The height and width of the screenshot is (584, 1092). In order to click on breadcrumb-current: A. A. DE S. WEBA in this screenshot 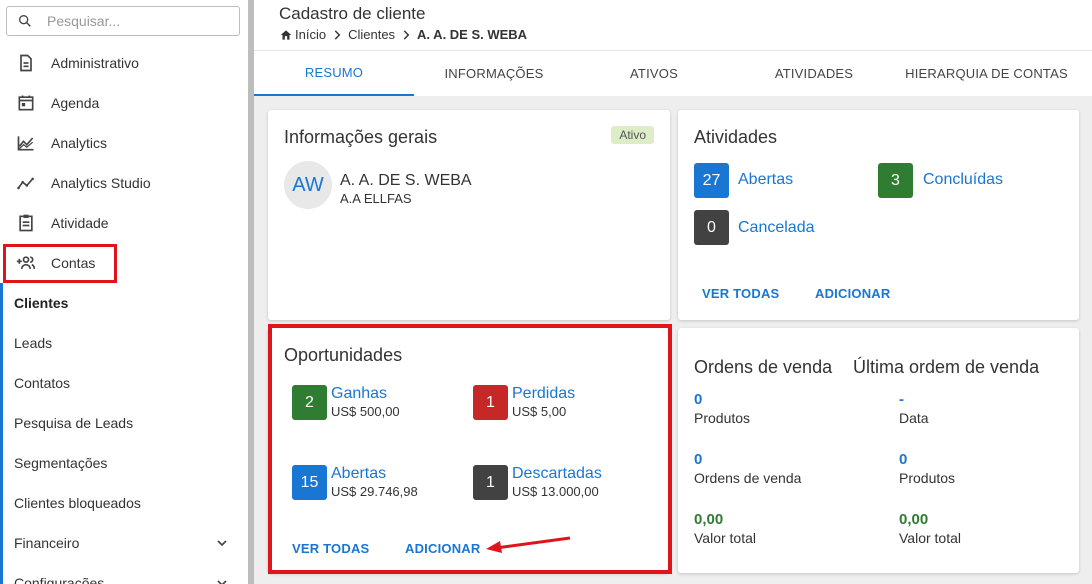, I will do `click(472, 34)`.